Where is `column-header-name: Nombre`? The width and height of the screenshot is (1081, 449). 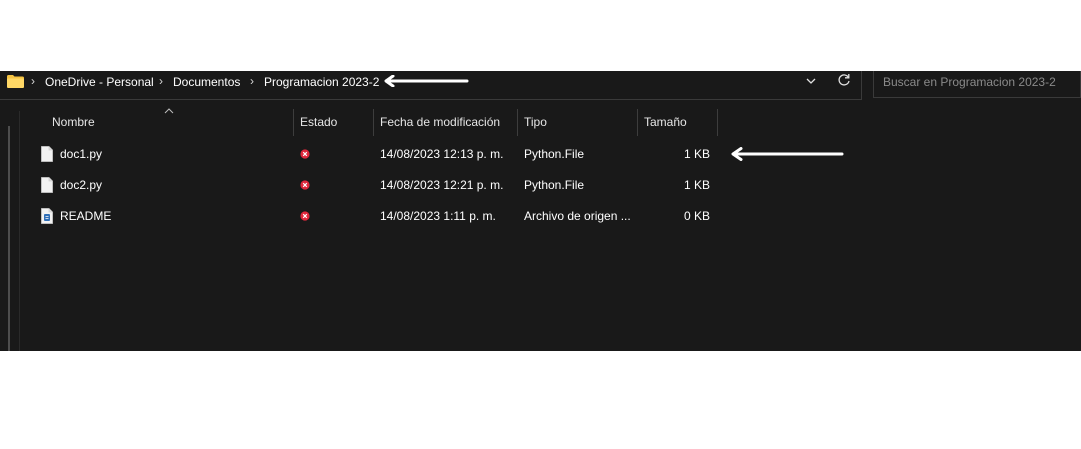 column-header-name: Nombre is located at coordinates (73, 122).